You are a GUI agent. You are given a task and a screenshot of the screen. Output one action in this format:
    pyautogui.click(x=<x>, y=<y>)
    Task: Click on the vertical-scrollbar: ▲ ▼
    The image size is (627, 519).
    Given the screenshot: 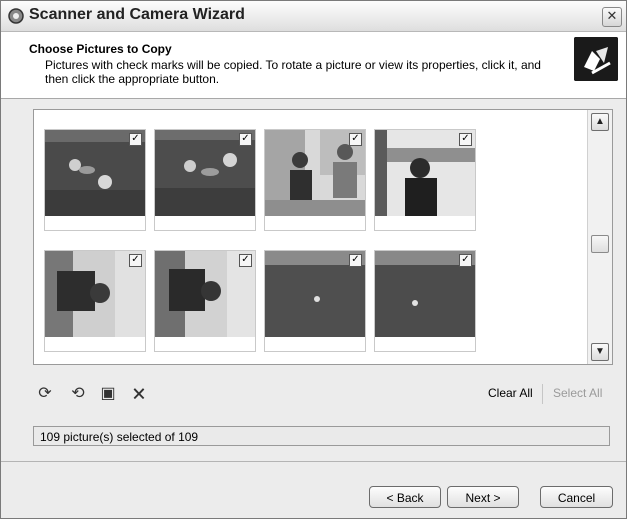 What is the action you would take?
    pyautogui.click(x=599, y=237)
    